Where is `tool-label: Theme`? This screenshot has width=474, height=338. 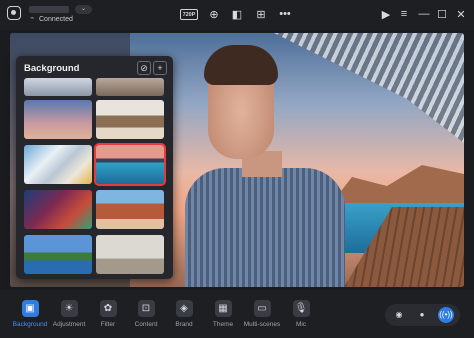
tool-label: Theme is located at coordinates (223, 324).